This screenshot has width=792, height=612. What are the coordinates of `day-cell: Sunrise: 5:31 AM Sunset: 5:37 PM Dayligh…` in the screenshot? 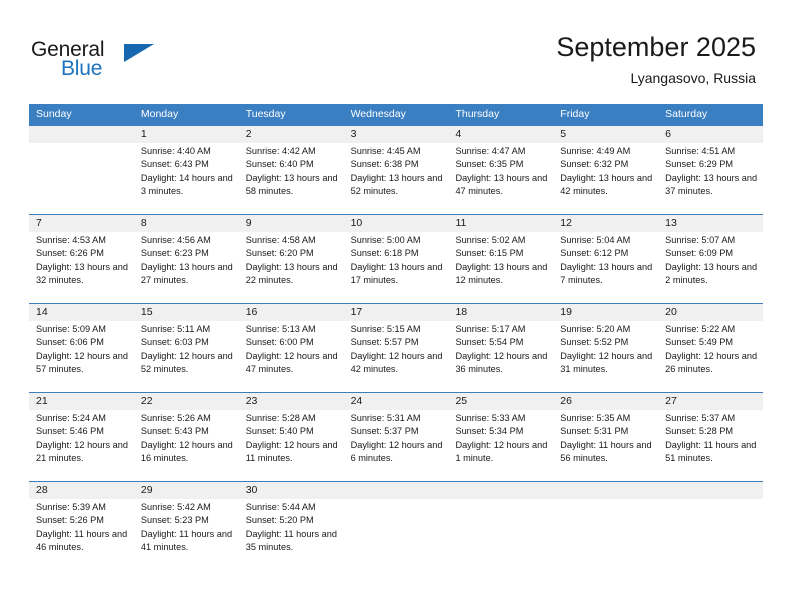 It's located at (396, 445).